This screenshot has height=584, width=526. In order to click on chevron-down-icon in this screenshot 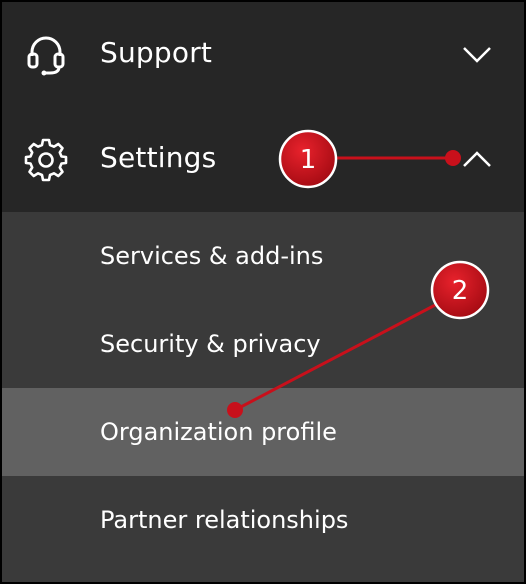, I will do `click(477, 55)`.